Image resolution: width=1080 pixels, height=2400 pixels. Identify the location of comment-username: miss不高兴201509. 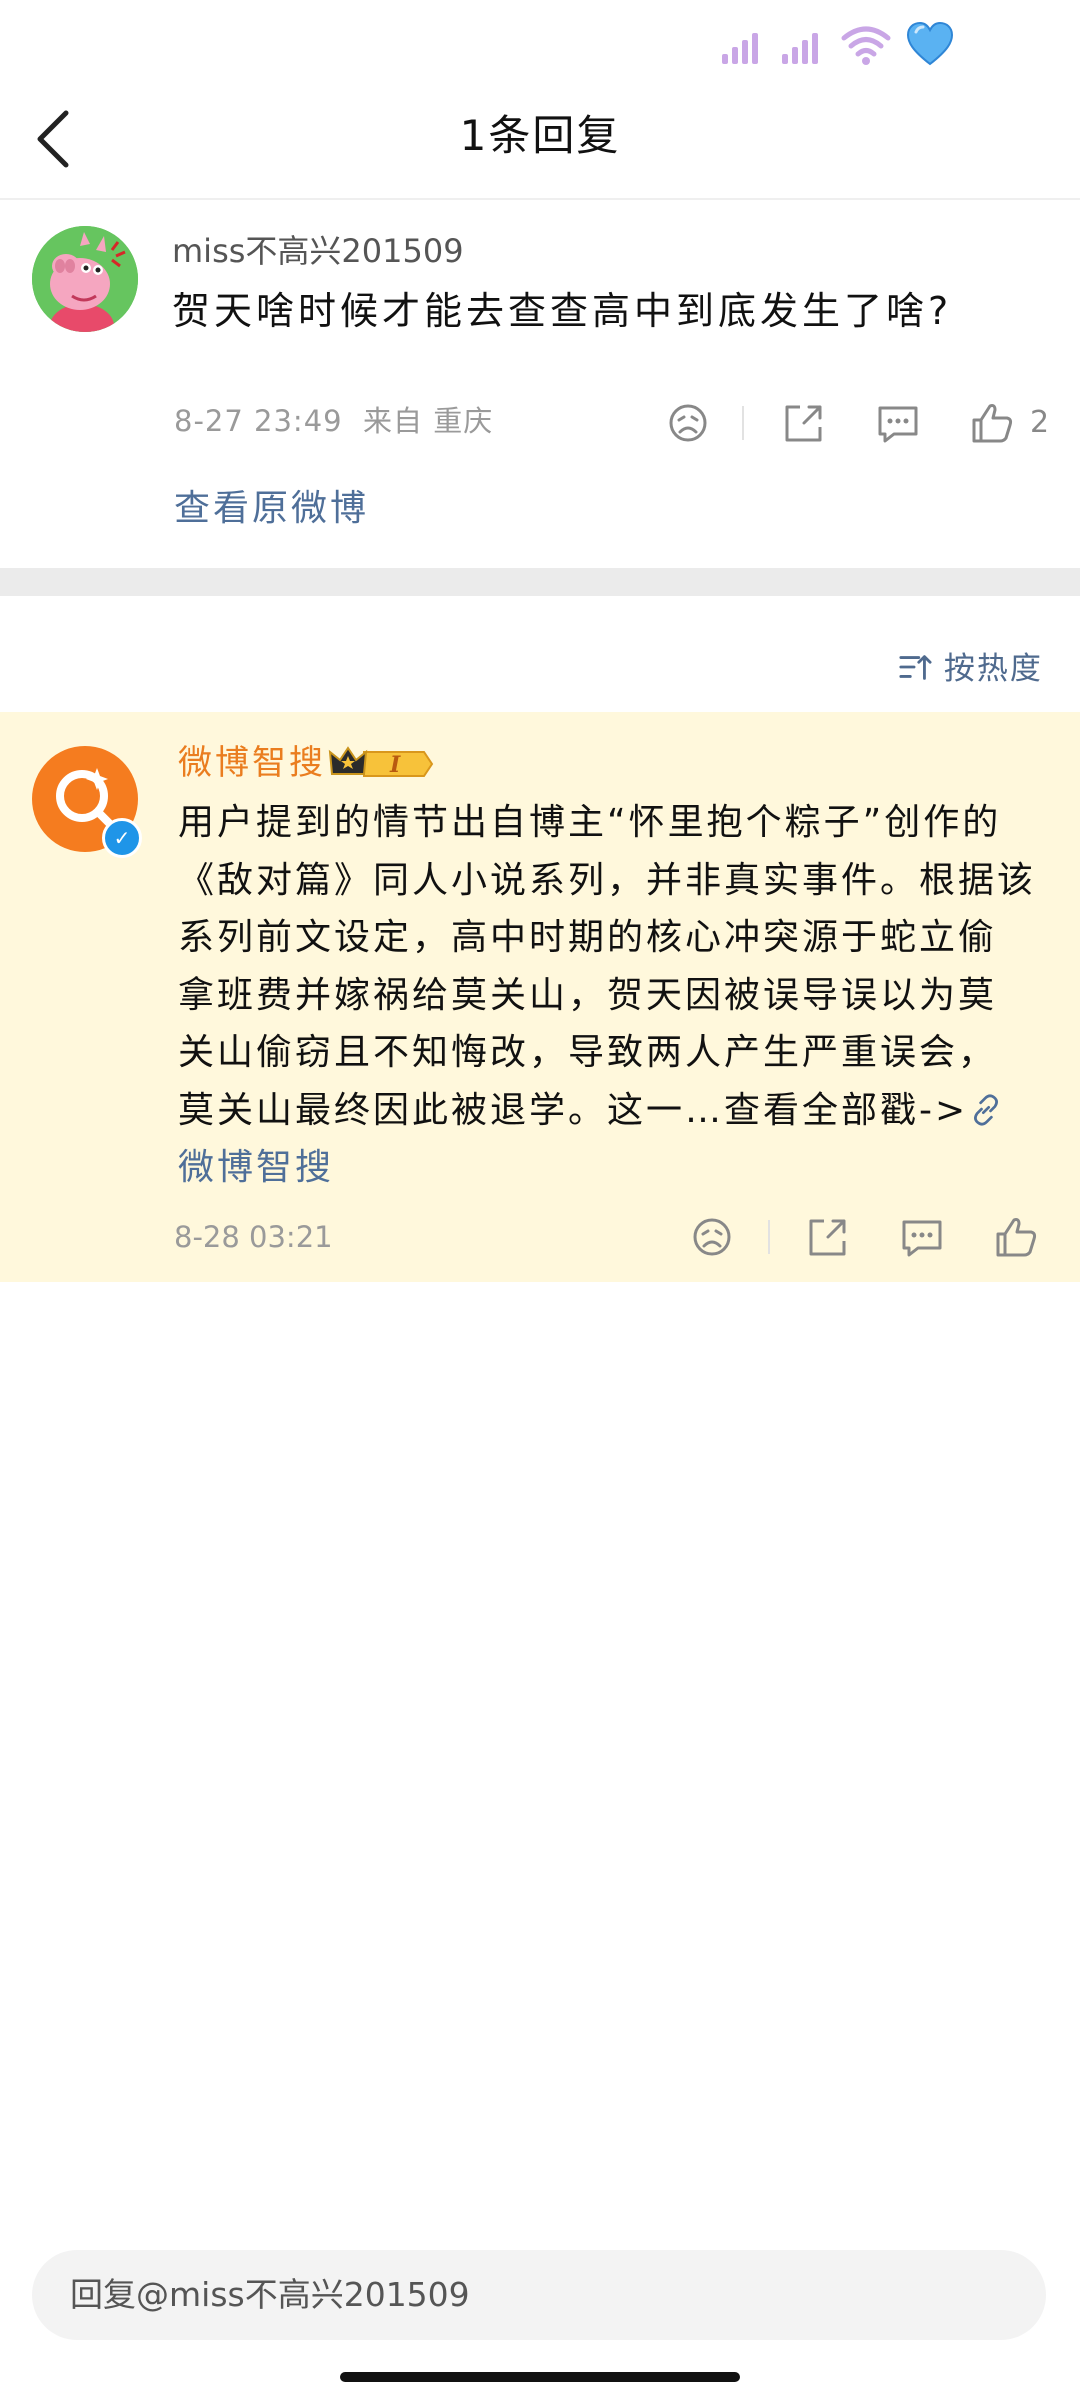
(318, 251).